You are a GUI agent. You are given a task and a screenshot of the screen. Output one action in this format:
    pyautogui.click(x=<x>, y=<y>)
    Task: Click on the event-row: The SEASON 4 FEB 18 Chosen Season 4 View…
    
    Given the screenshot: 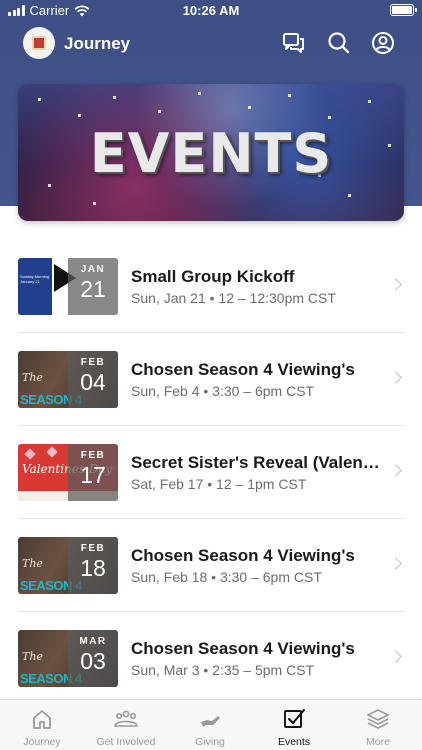 What is the action you would take?
    pyautogui.click(x=211, y=565)
    